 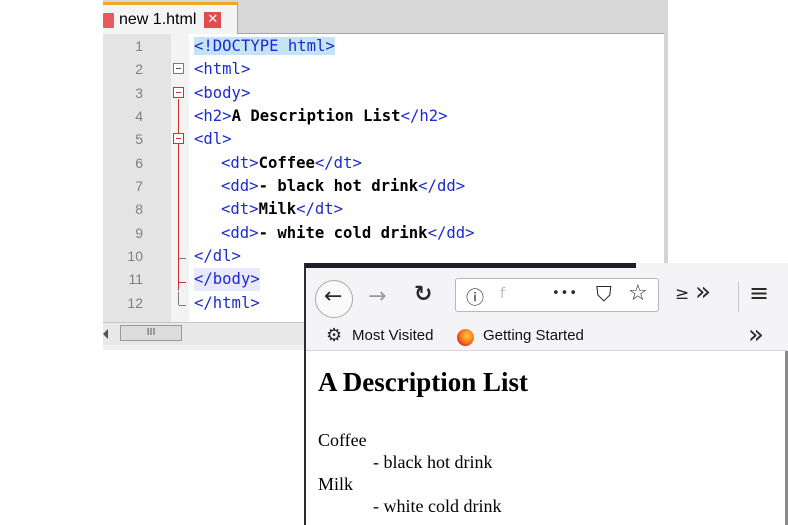 I want to click on file-tab-label: new 1.html, so click(x=158, y=19).